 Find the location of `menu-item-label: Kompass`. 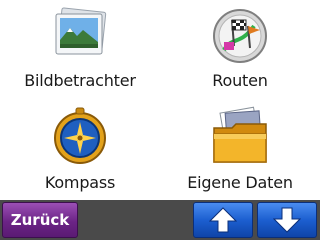

menu-item-label: Kompass is located at coordinates (80, 182).